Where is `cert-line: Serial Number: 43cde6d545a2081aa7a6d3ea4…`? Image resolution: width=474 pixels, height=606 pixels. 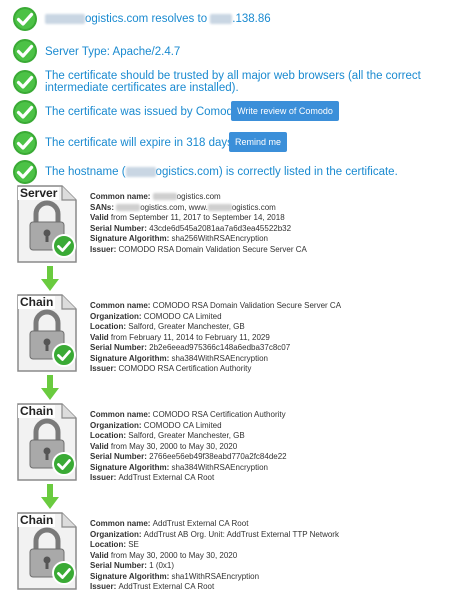 cert-line: Serial Number: 43cde6d545a2081aa7a6d3ea4… is located at coordinates (191, 228).